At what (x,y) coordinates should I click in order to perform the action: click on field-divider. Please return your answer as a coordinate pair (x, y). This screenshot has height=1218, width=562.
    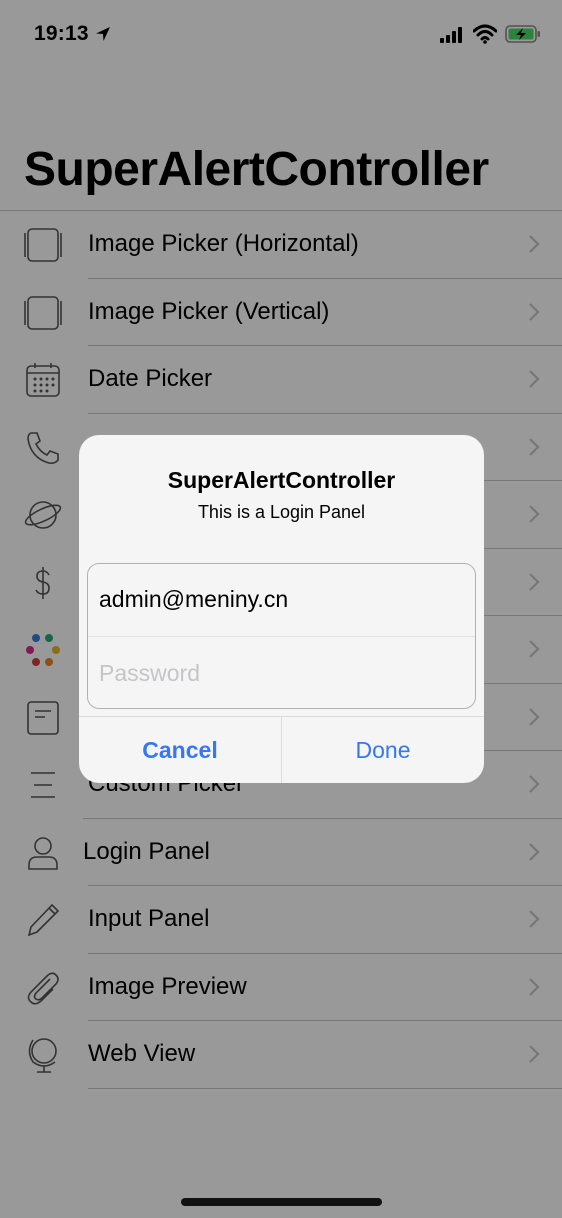
    Looking at the image, I should click on (281, 636).